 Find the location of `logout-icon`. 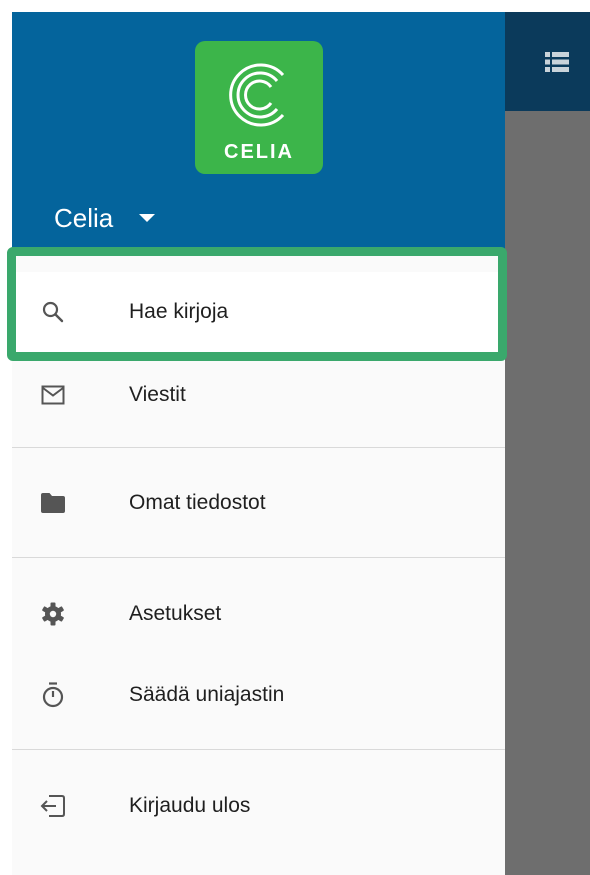

logout-icon is located at coordinates (53, 806).